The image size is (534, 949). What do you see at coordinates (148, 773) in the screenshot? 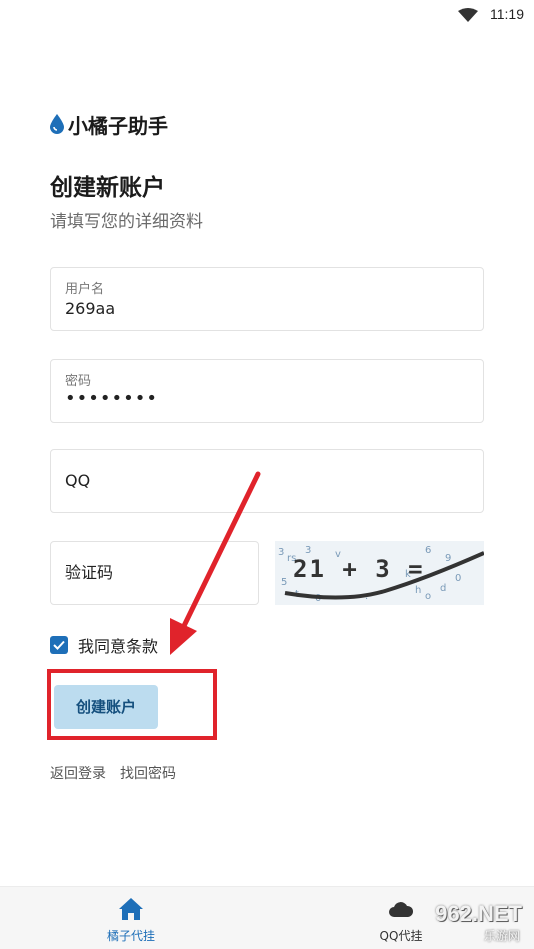
I see `recover-password-link: 找回密码` at bounding box center [148, 773].